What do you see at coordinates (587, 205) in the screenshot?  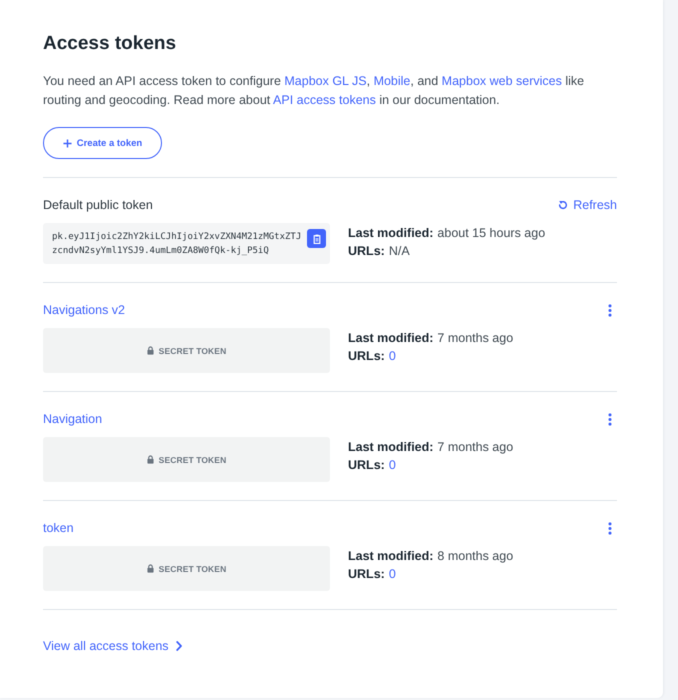 I see `refresh-button: Refresh` at bounding box center [587, 205].